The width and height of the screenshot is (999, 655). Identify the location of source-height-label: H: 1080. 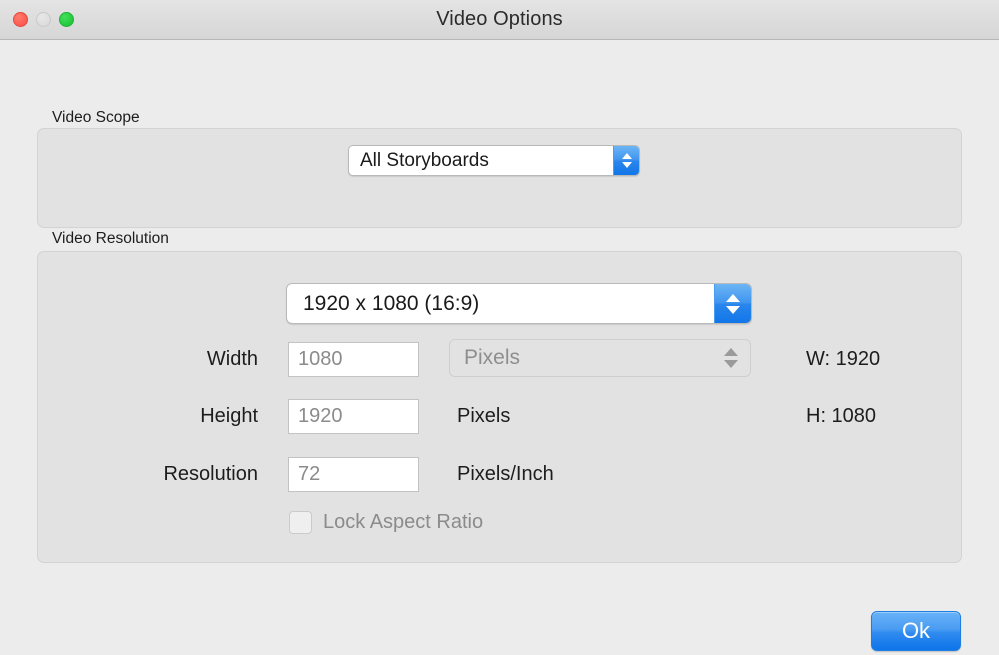
(841, 416).